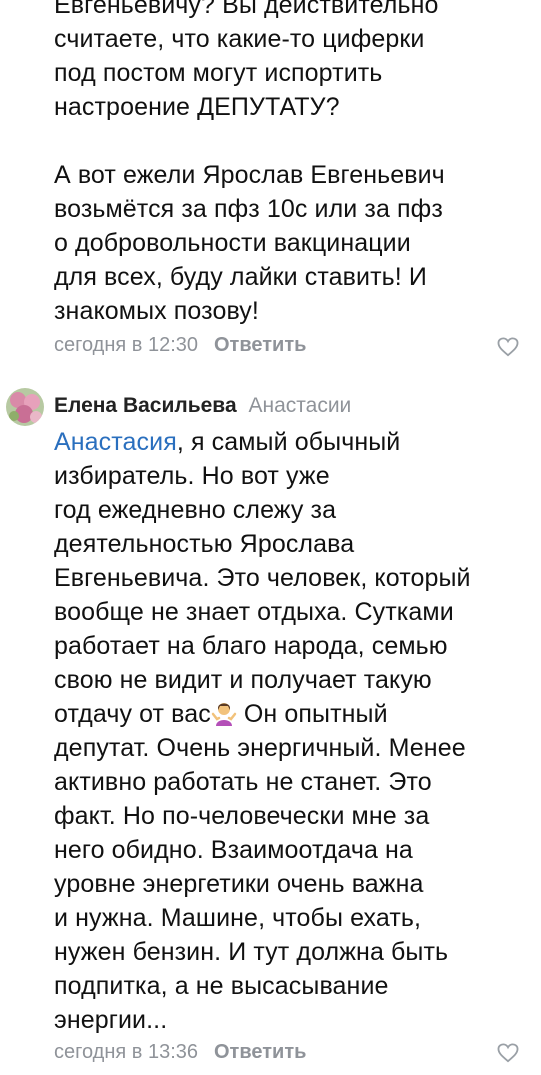 The width and height of the screenshot is (541, 1075). Describe the element at coordinates (260, 1052) in the screenshot. I see `comment-2-reply-button: Ответить` at that location.